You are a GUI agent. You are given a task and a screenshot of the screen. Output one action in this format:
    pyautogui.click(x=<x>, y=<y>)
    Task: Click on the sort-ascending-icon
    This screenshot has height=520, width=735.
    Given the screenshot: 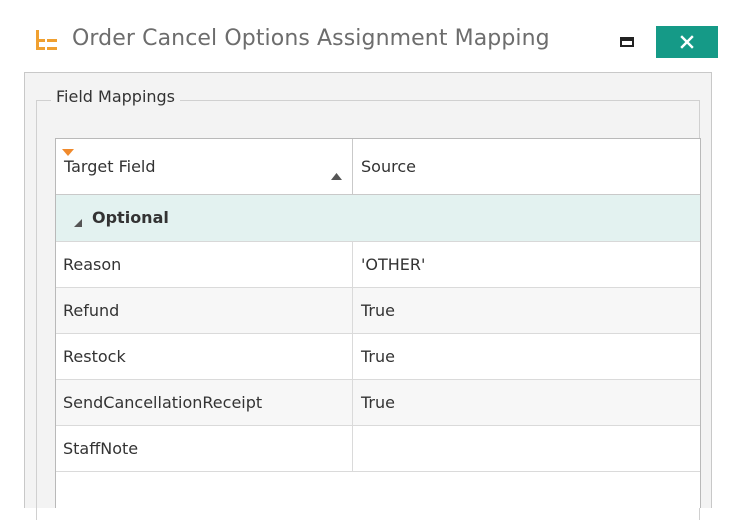 What is the action you would take?
    pyautogui.click(x=336, y=172)
    